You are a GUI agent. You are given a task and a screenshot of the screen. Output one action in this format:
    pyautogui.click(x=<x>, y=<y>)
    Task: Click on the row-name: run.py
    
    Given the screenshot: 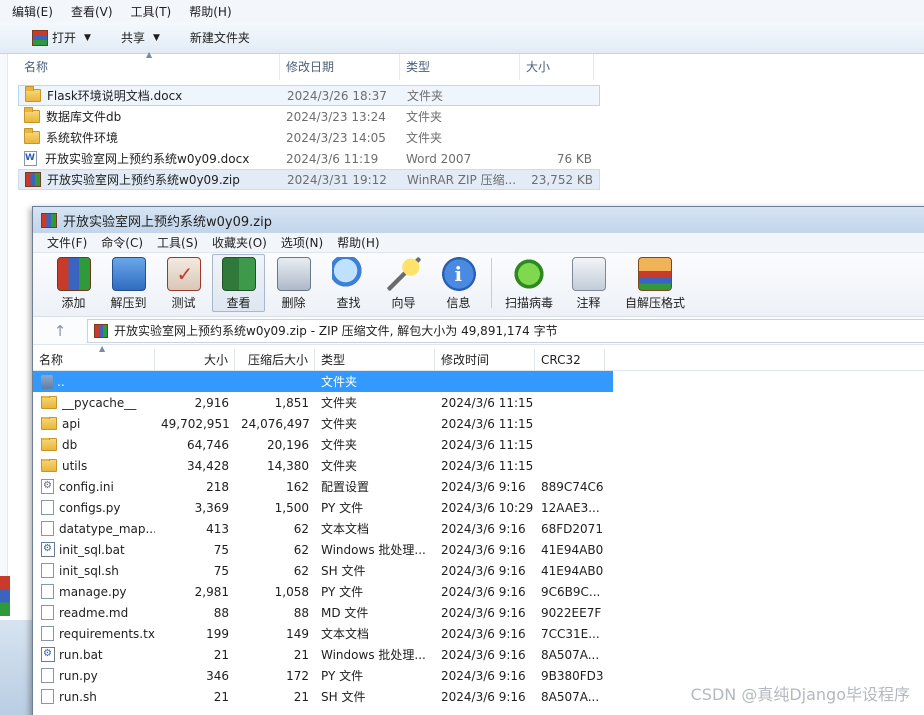 What is the action you would take?
    pyautogui.click(x=78, y=675)
    